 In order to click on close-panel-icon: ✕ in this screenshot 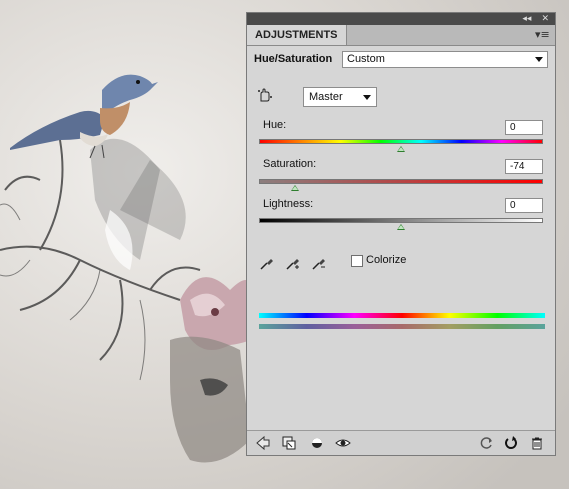, I will do `click(545, 19)`.